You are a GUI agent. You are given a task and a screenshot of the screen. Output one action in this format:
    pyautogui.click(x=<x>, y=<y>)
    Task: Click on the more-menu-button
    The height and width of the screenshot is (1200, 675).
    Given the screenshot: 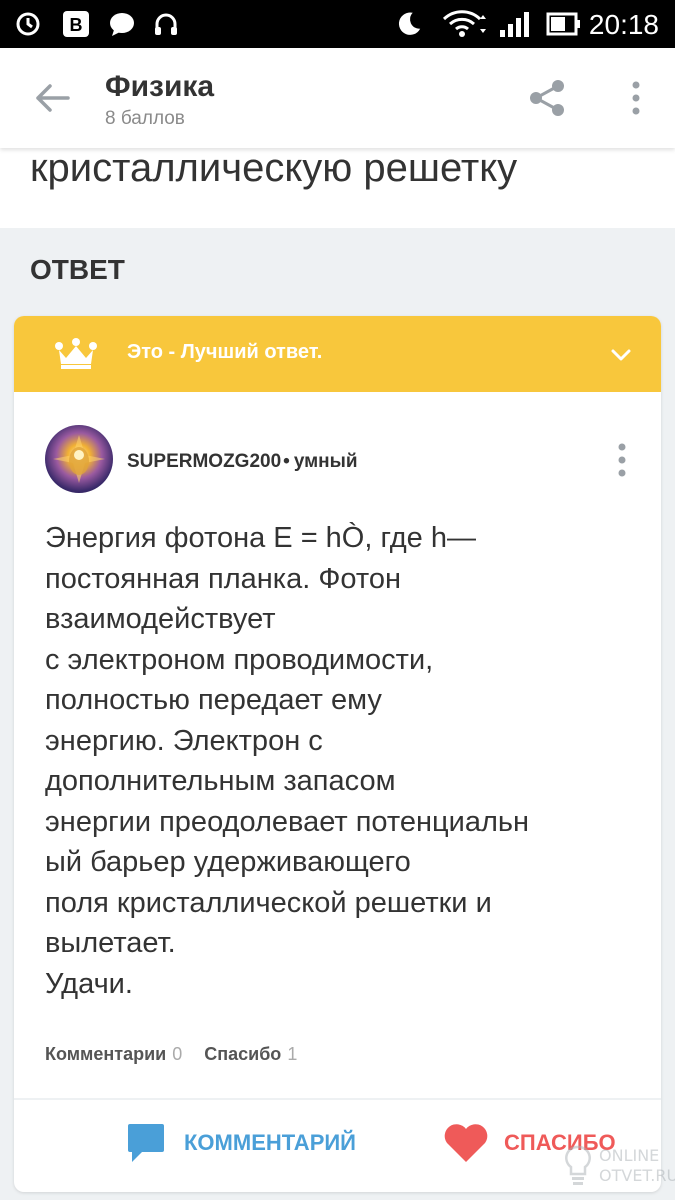 What is the action you would take?
    pyautogui.click(x=636, y=98)
    